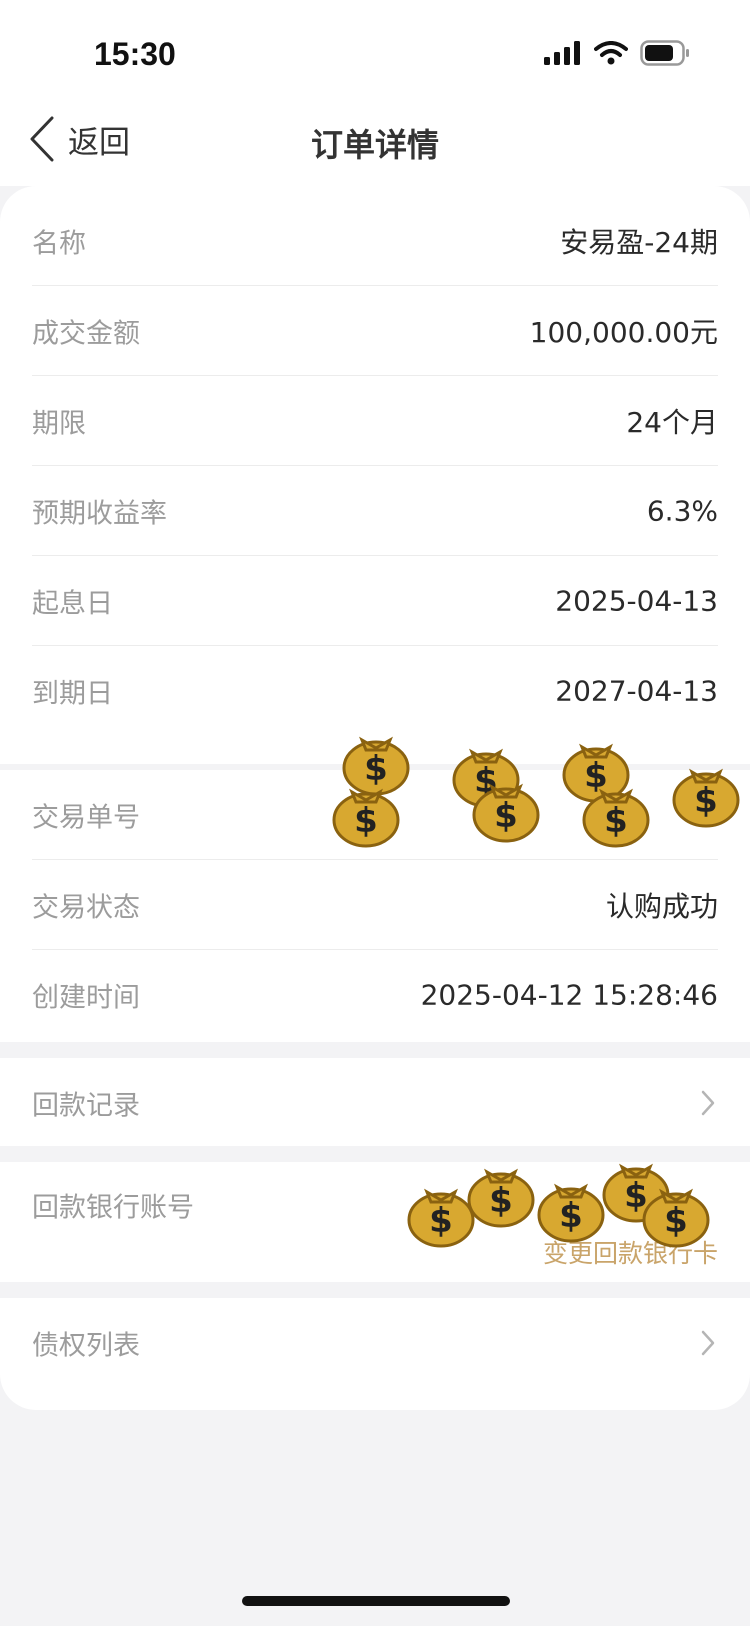  What do you see at coordinates (611, 53) in the screenshot?
I see `wifi-icon` at bounding box center [611, 53].